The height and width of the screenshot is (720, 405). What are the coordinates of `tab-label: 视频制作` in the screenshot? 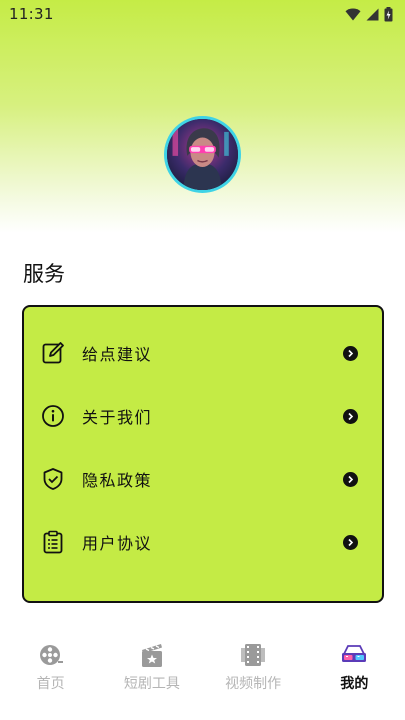 It's located at (253, 684).